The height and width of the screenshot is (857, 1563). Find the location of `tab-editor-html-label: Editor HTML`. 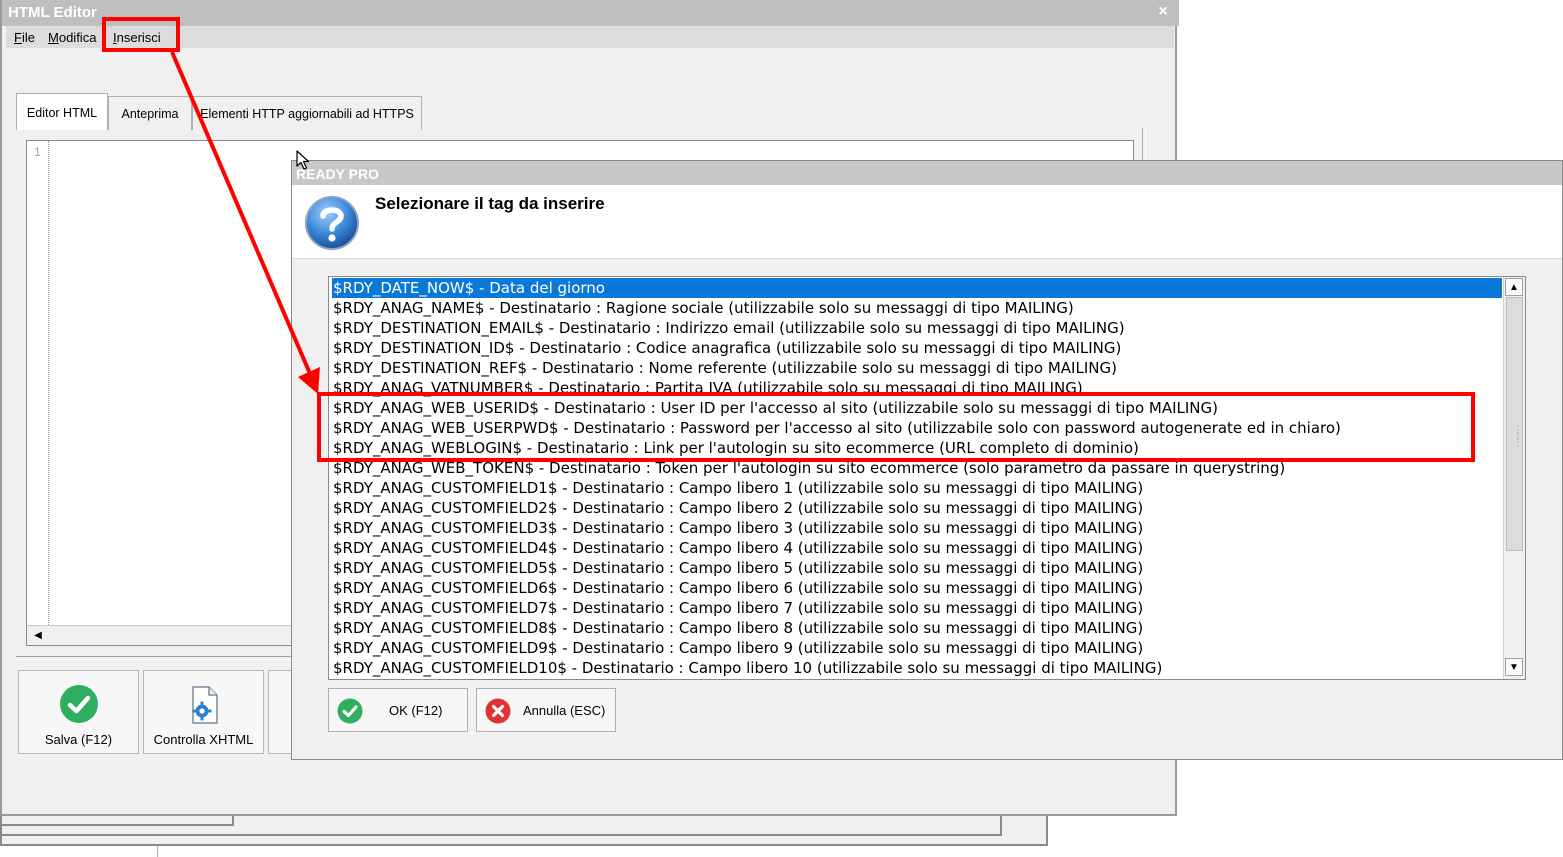

tab-editor-html-label: Editor HTML is located at coordinates (62, 113).